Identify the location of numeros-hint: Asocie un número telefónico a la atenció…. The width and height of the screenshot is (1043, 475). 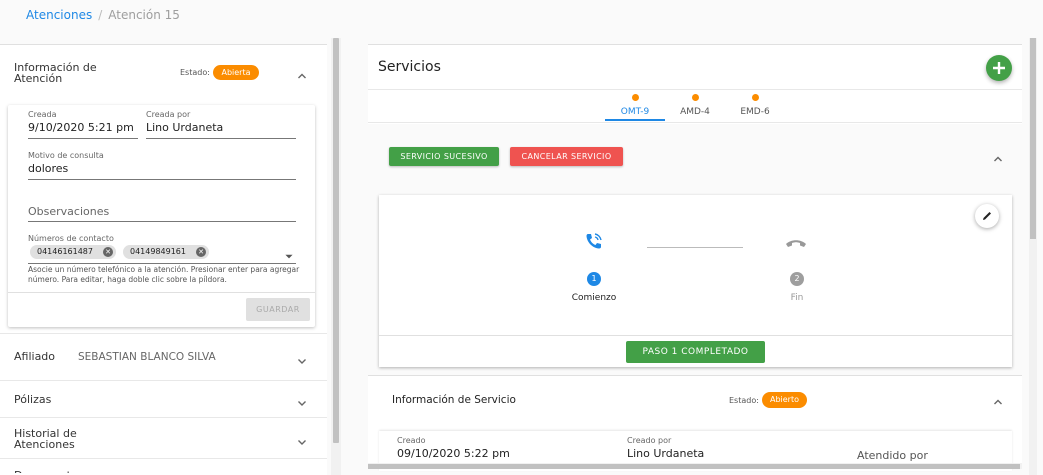
(164, 274).